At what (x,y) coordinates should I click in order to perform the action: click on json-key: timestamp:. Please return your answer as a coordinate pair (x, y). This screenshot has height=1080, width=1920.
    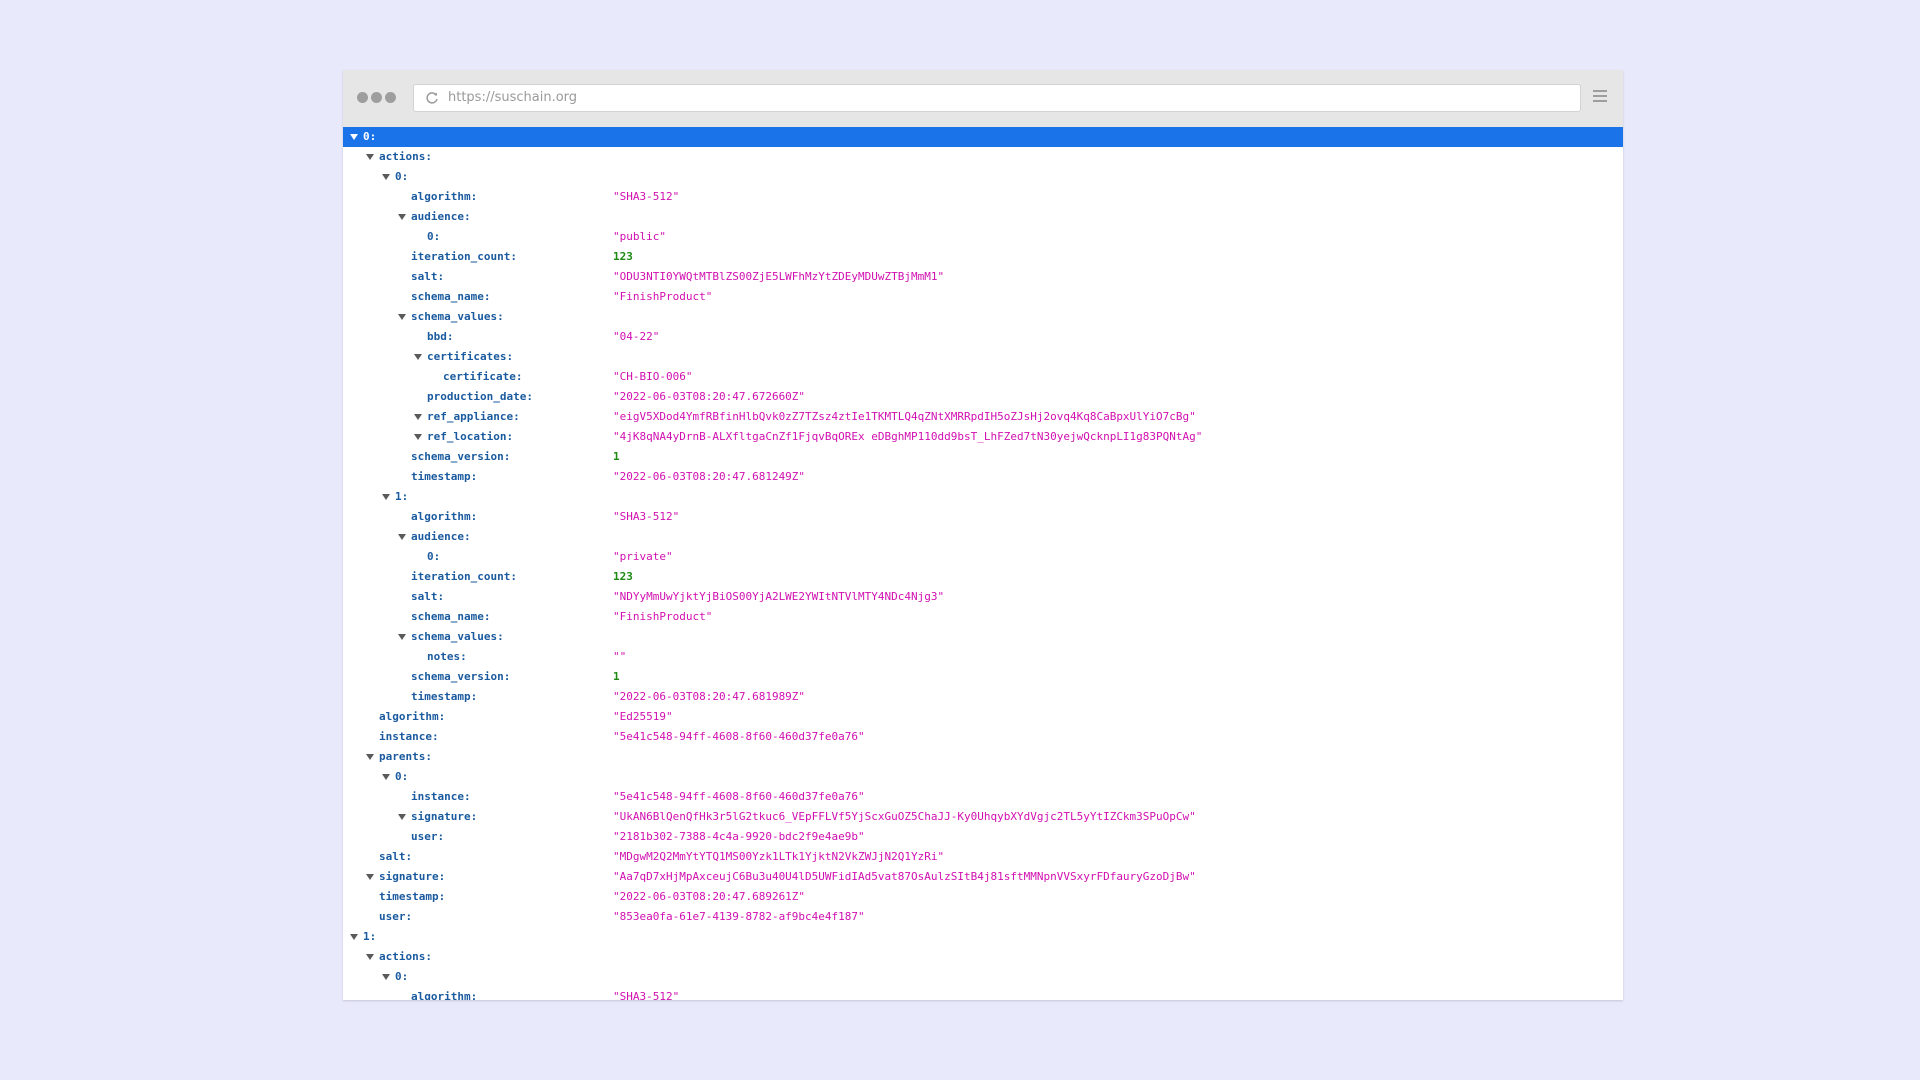
    Looking at the image, I should click on (444, 696).